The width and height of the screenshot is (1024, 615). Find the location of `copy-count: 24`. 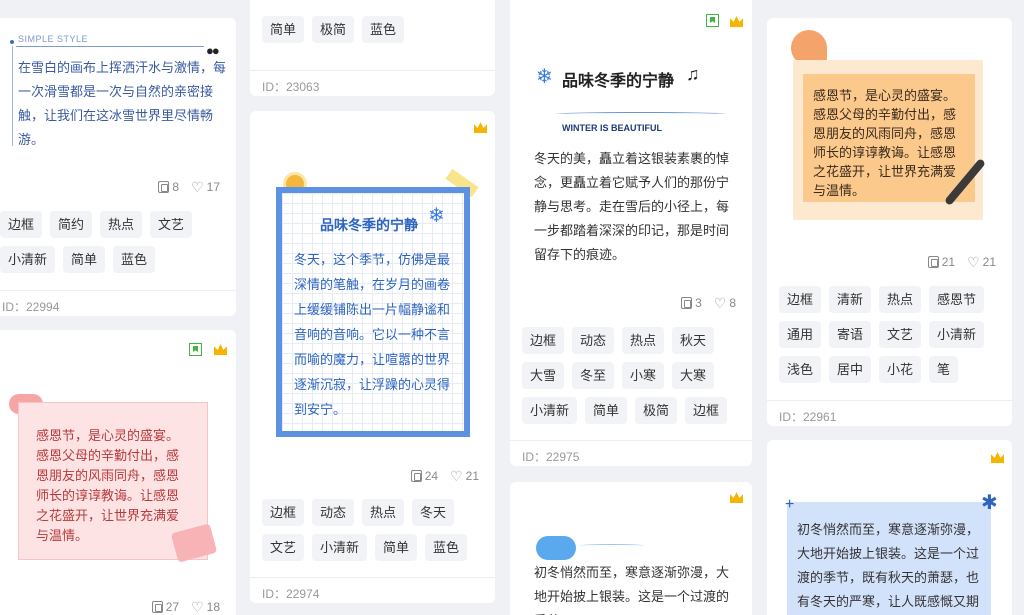

copy-count: 24 is located at coordinates (431, 476).